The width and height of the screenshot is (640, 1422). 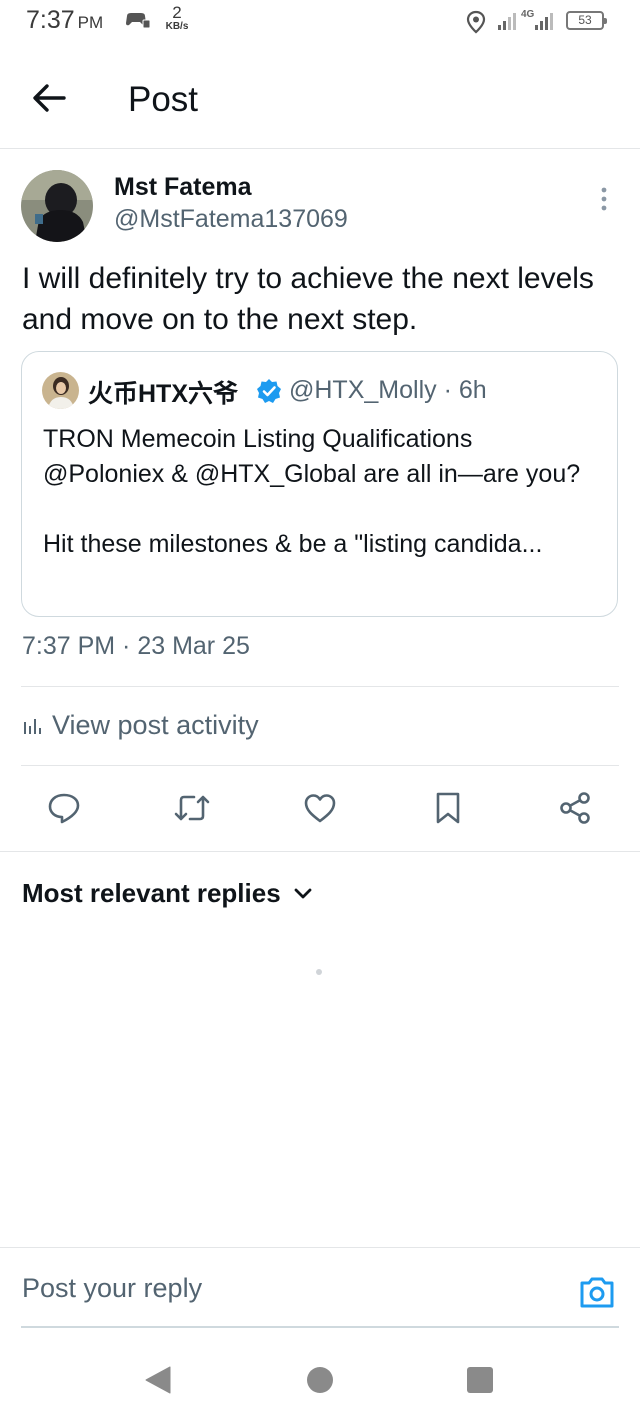 I want to click on post-timestamp: 7:37 PM · 23 Mar 25, so click(x=136, y=646).